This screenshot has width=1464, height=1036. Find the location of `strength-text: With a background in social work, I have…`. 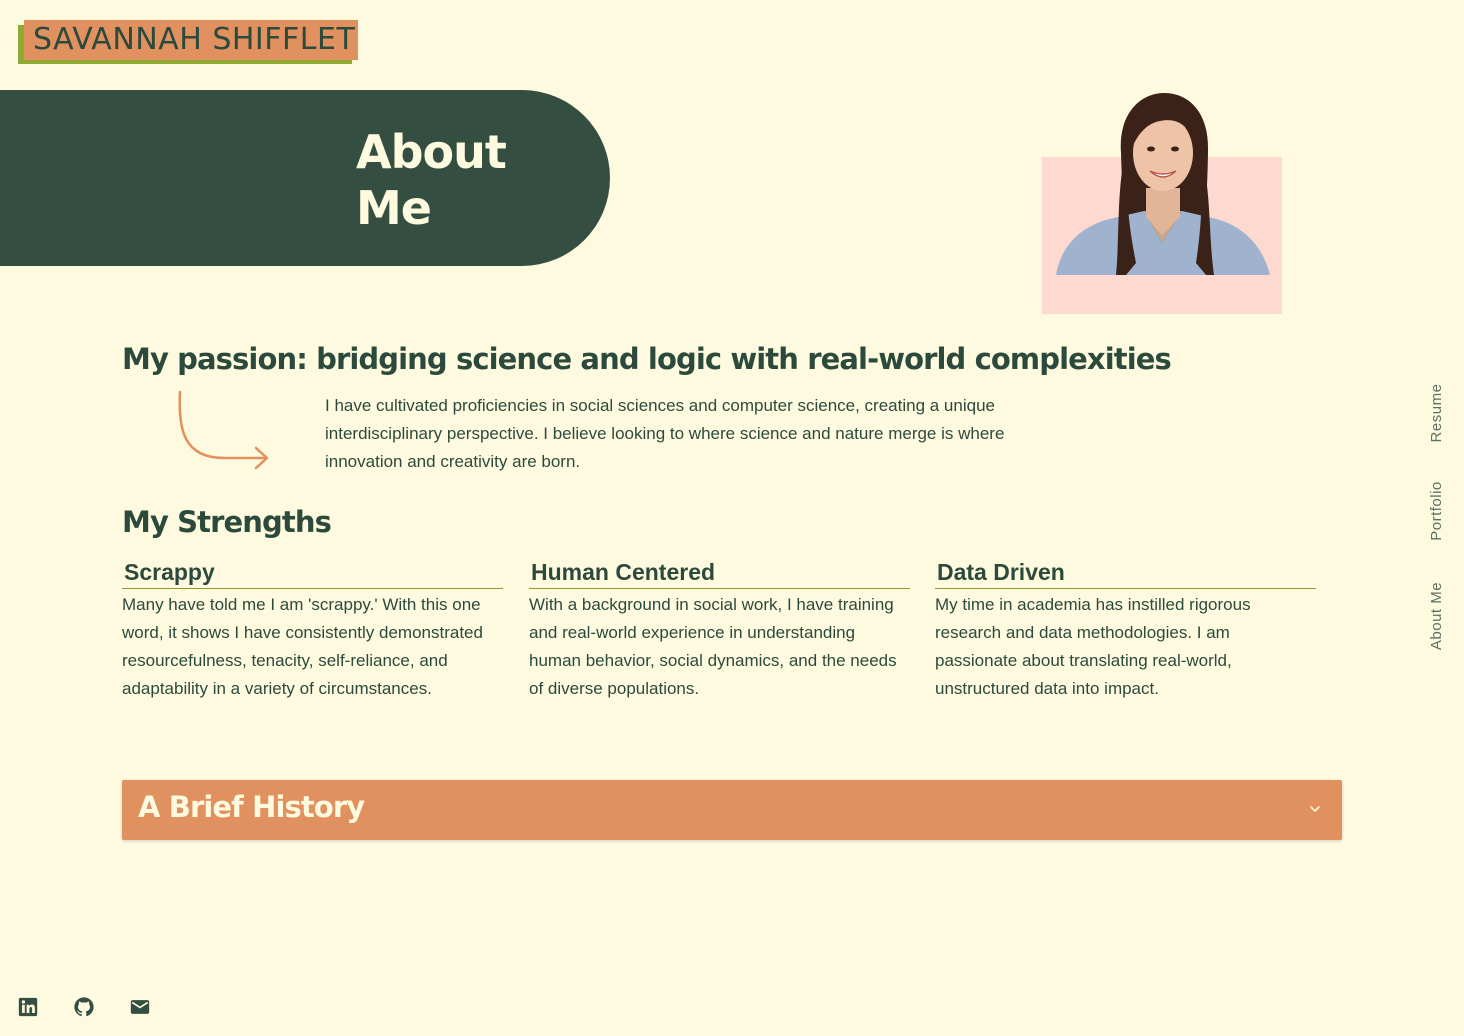

strength-text: With a background in social work, I have… is located at coordinates (713, 646).